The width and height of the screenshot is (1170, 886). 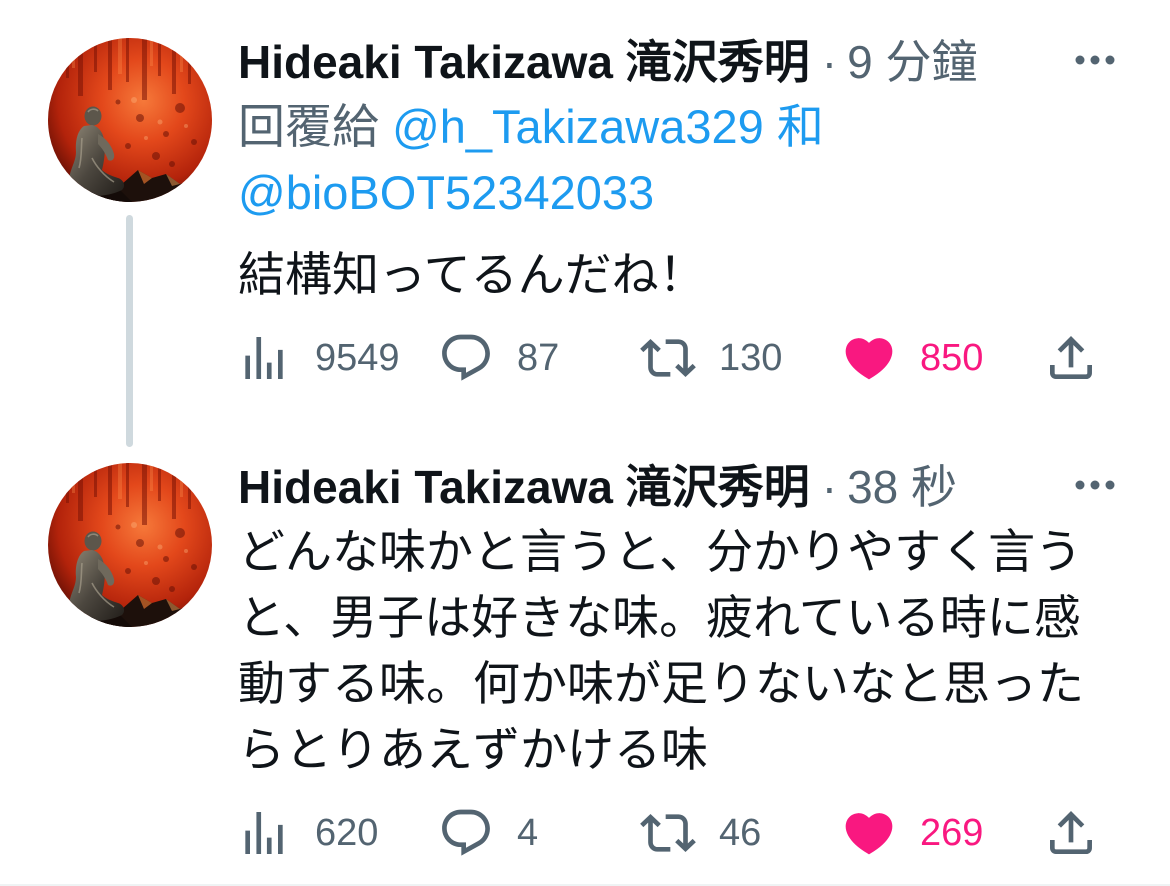 I want to click on views-button: 620, so click(x=307, y=833).